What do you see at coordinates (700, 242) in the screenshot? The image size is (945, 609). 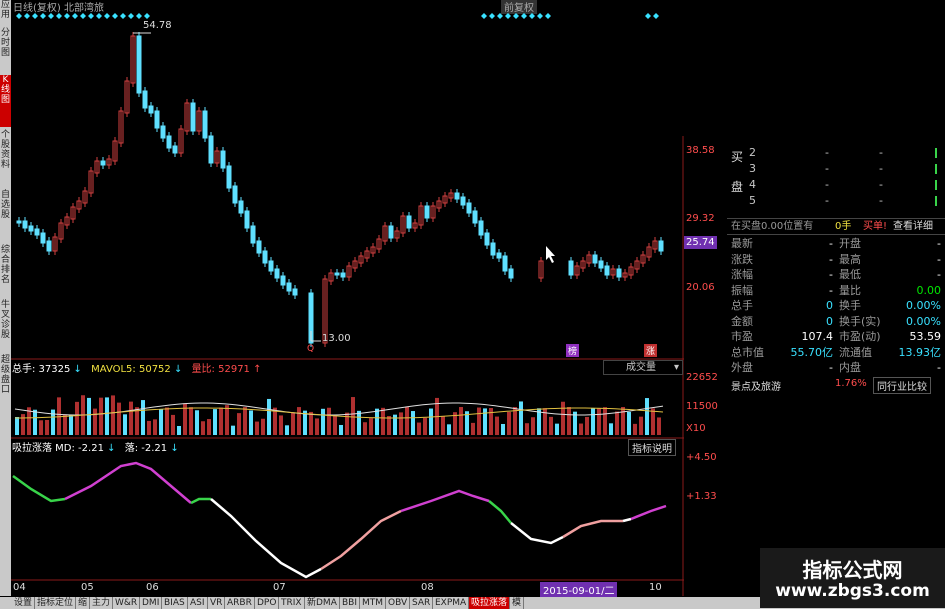 I see `current-price-tag: 25.74` at bounding box center [700, 242].